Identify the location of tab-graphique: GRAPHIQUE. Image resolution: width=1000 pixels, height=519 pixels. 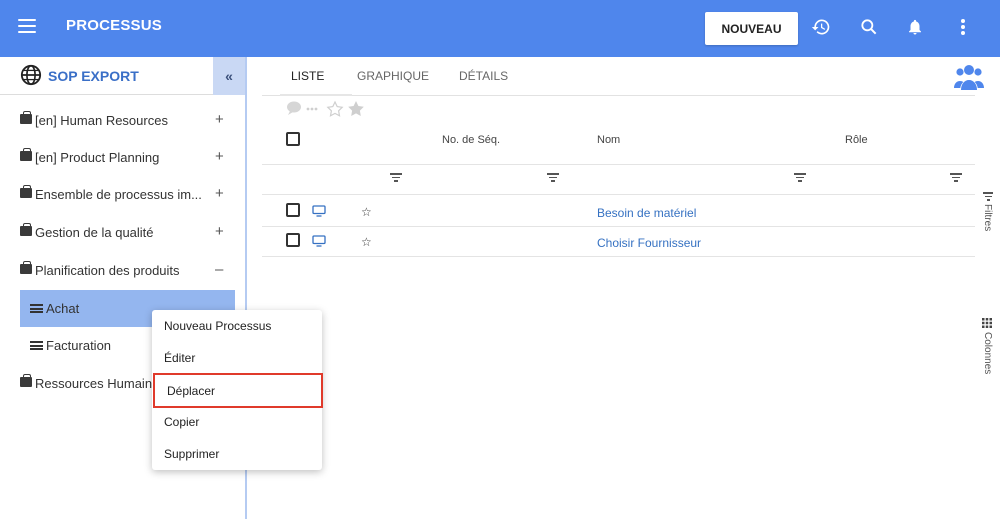
(393, 76).